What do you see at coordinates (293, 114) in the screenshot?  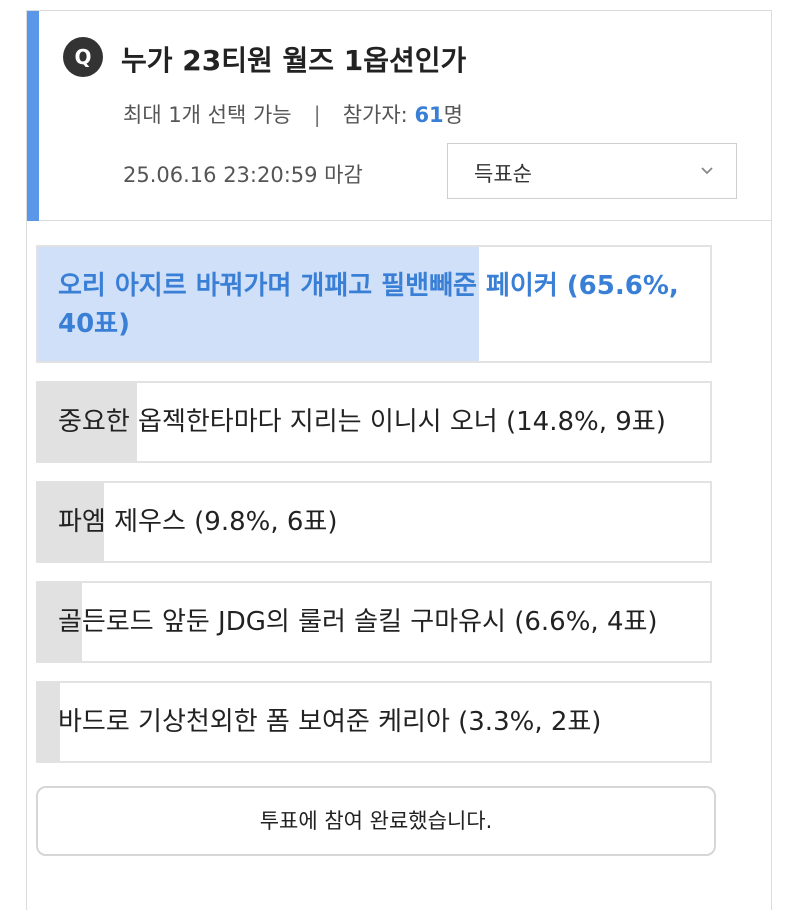 I see `poll-meta: 최대 1개 선택 가능 | 참가자: 61명` at bounding box center [293, 114].